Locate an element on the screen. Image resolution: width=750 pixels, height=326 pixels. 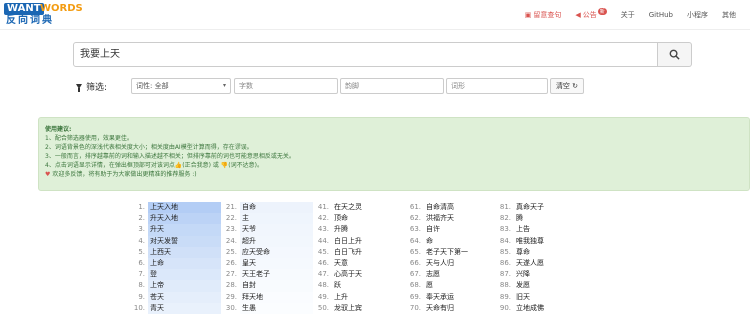
result-word: 志愿 is located at coordinates (460, 274).